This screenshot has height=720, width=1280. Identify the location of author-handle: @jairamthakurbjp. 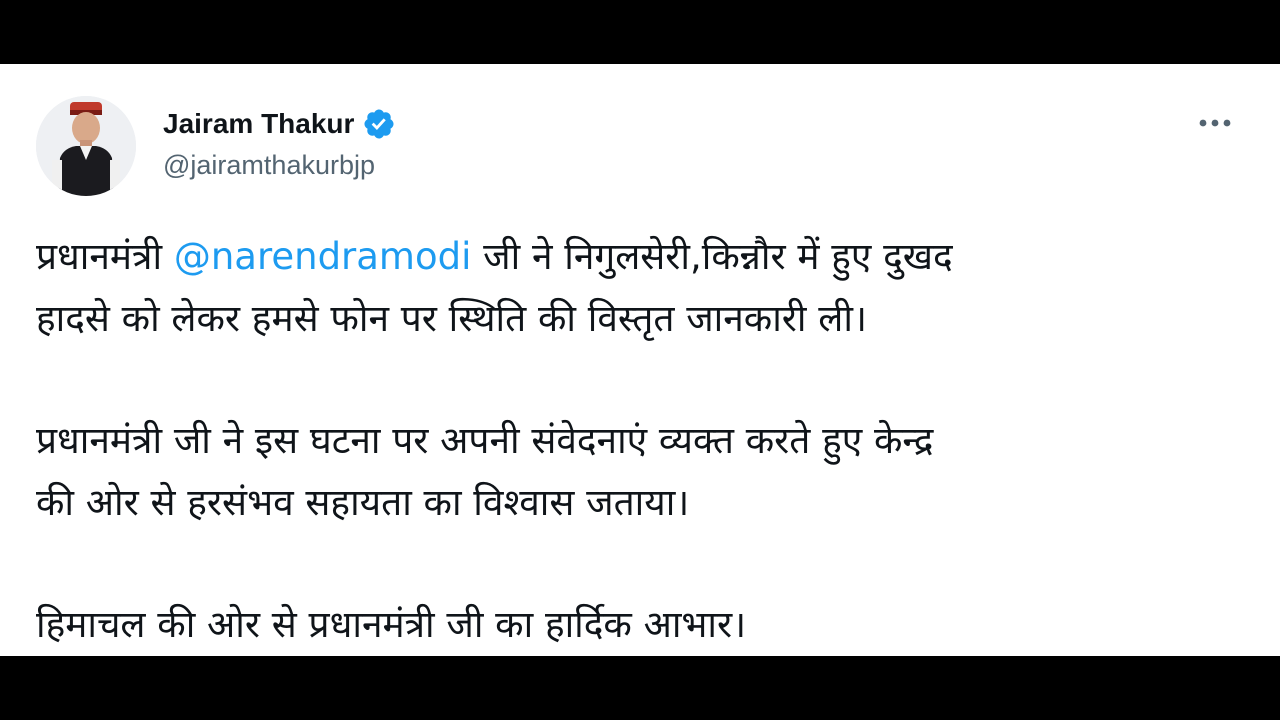
(269, 165).